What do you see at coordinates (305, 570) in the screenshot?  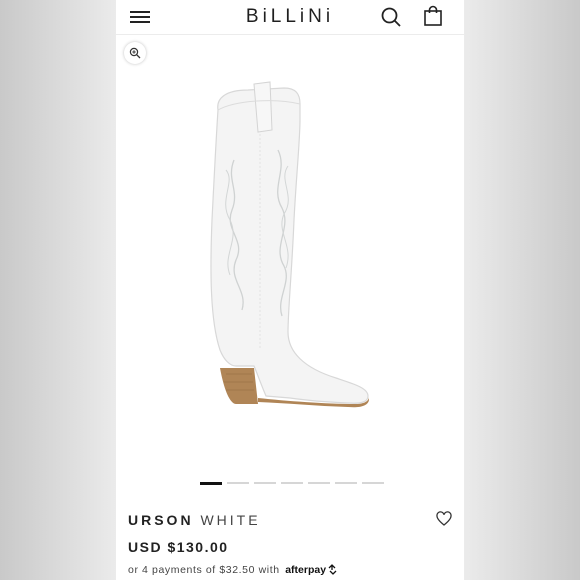 I see `afterpay-logo: afterpay` at bounding box center [305, 570].